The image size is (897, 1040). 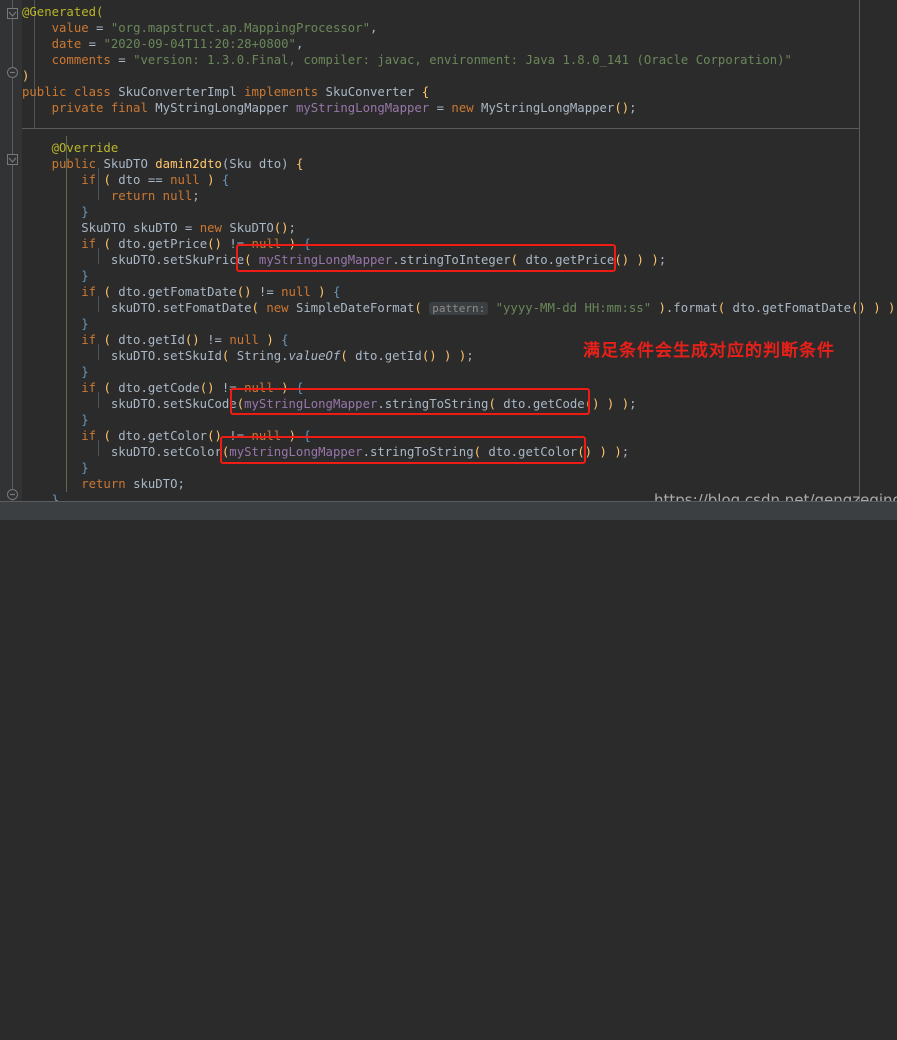 What do you see at coordinates (448, 511) in the screenshot?
I see `bottom-bar` at bounding box center [448, 511].